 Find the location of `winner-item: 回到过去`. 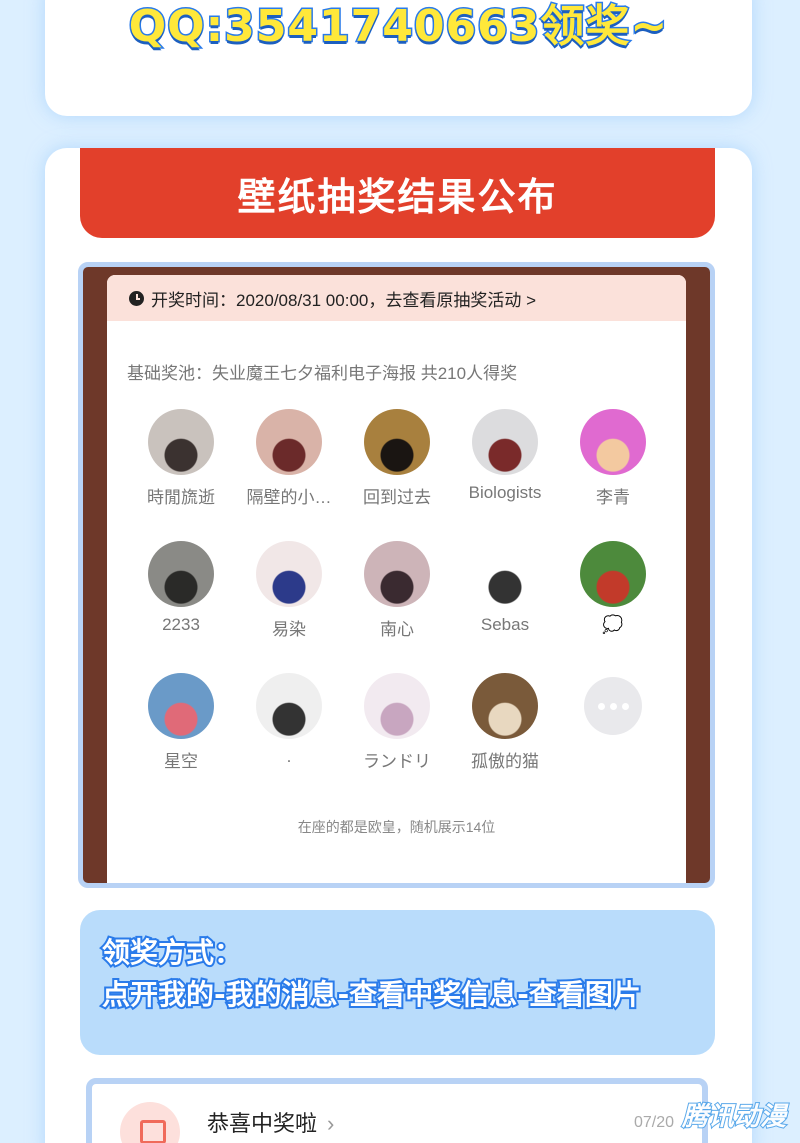

winner-item: 回到过去 is located at coordinates (397, 458).